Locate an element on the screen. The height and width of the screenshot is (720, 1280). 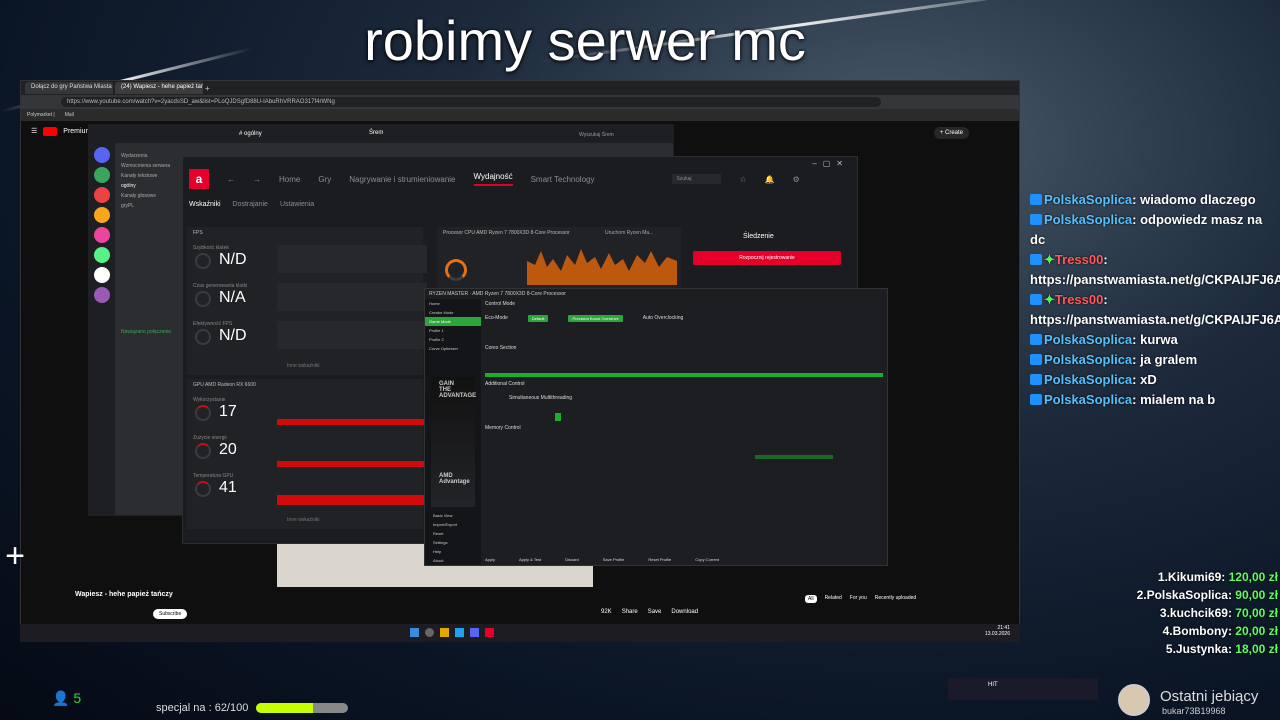
discard-button: Discard is located at coordinates (572, 559).